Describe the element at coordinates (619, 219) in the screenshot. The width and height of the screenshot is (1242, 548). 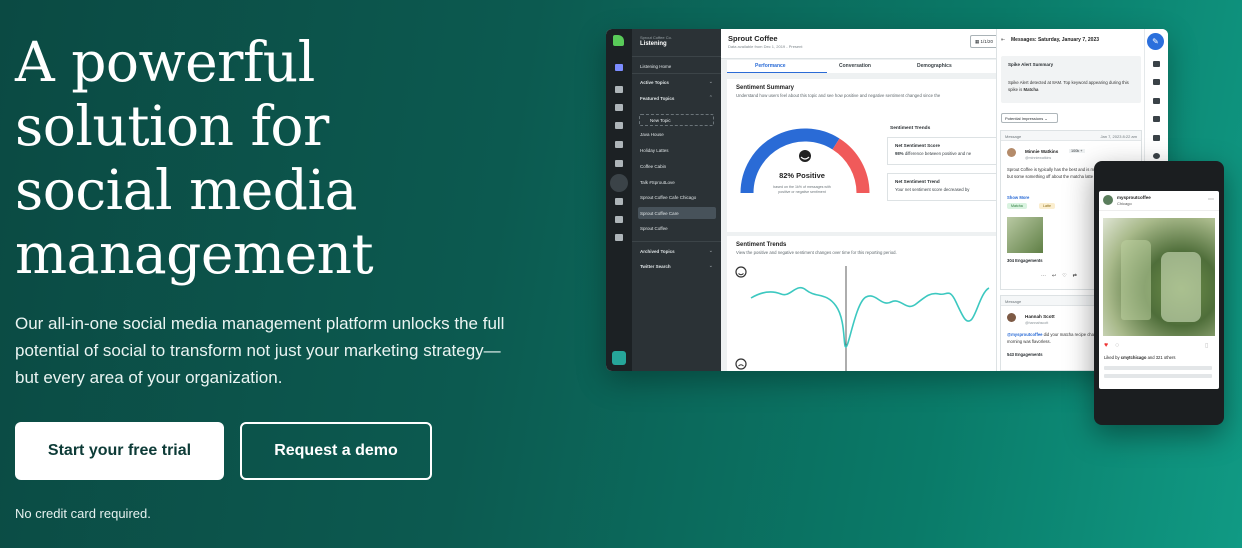
I see `camera-icon` at that location.